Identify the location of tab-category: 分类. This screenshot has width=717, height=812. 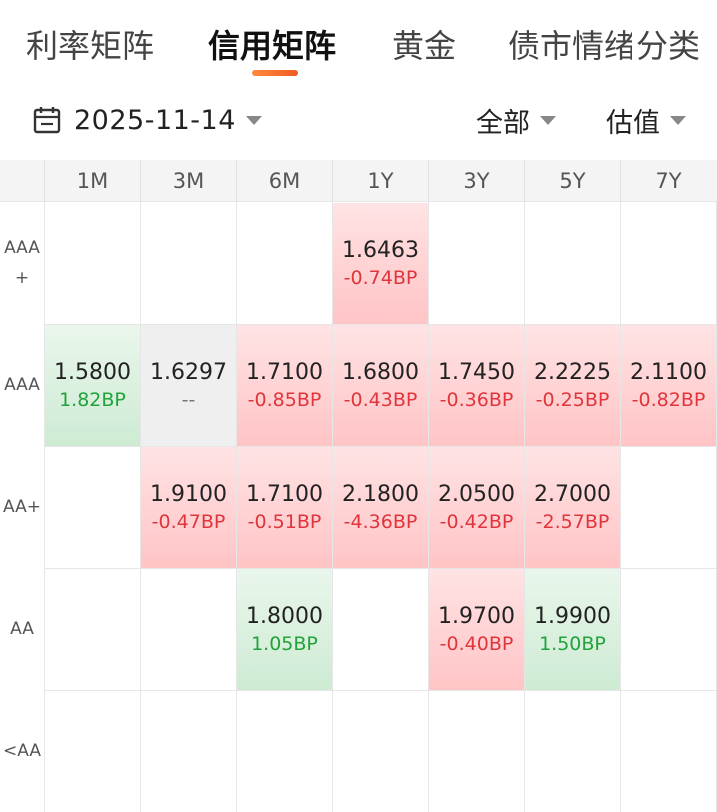
(666, 46).